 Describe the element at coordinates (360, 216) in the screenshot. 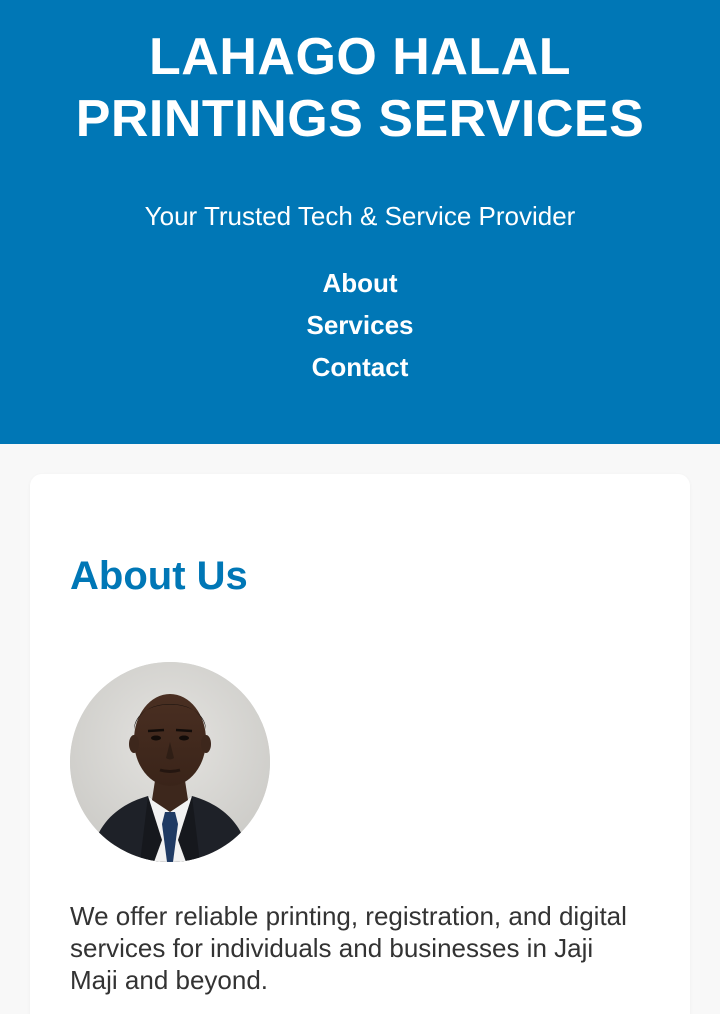

I see `tagline: Your Trusted Tech & Service Provider` at that location.